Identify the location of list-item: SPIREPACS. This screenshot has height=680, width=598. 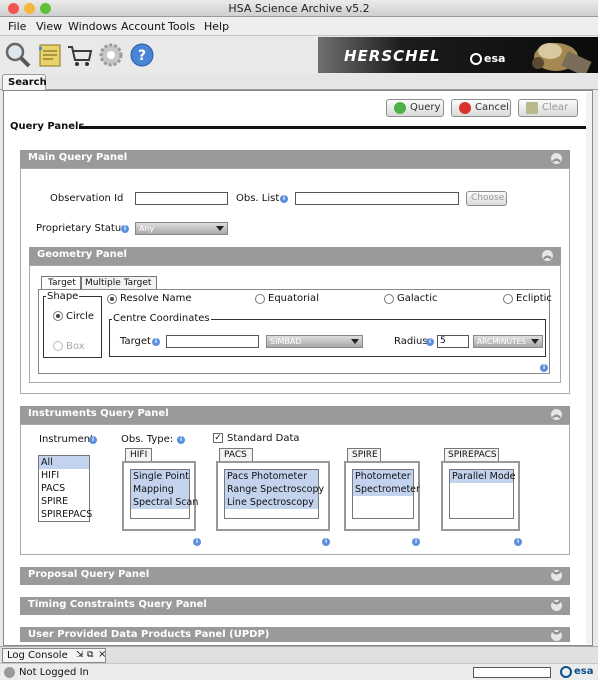
(65, 514).